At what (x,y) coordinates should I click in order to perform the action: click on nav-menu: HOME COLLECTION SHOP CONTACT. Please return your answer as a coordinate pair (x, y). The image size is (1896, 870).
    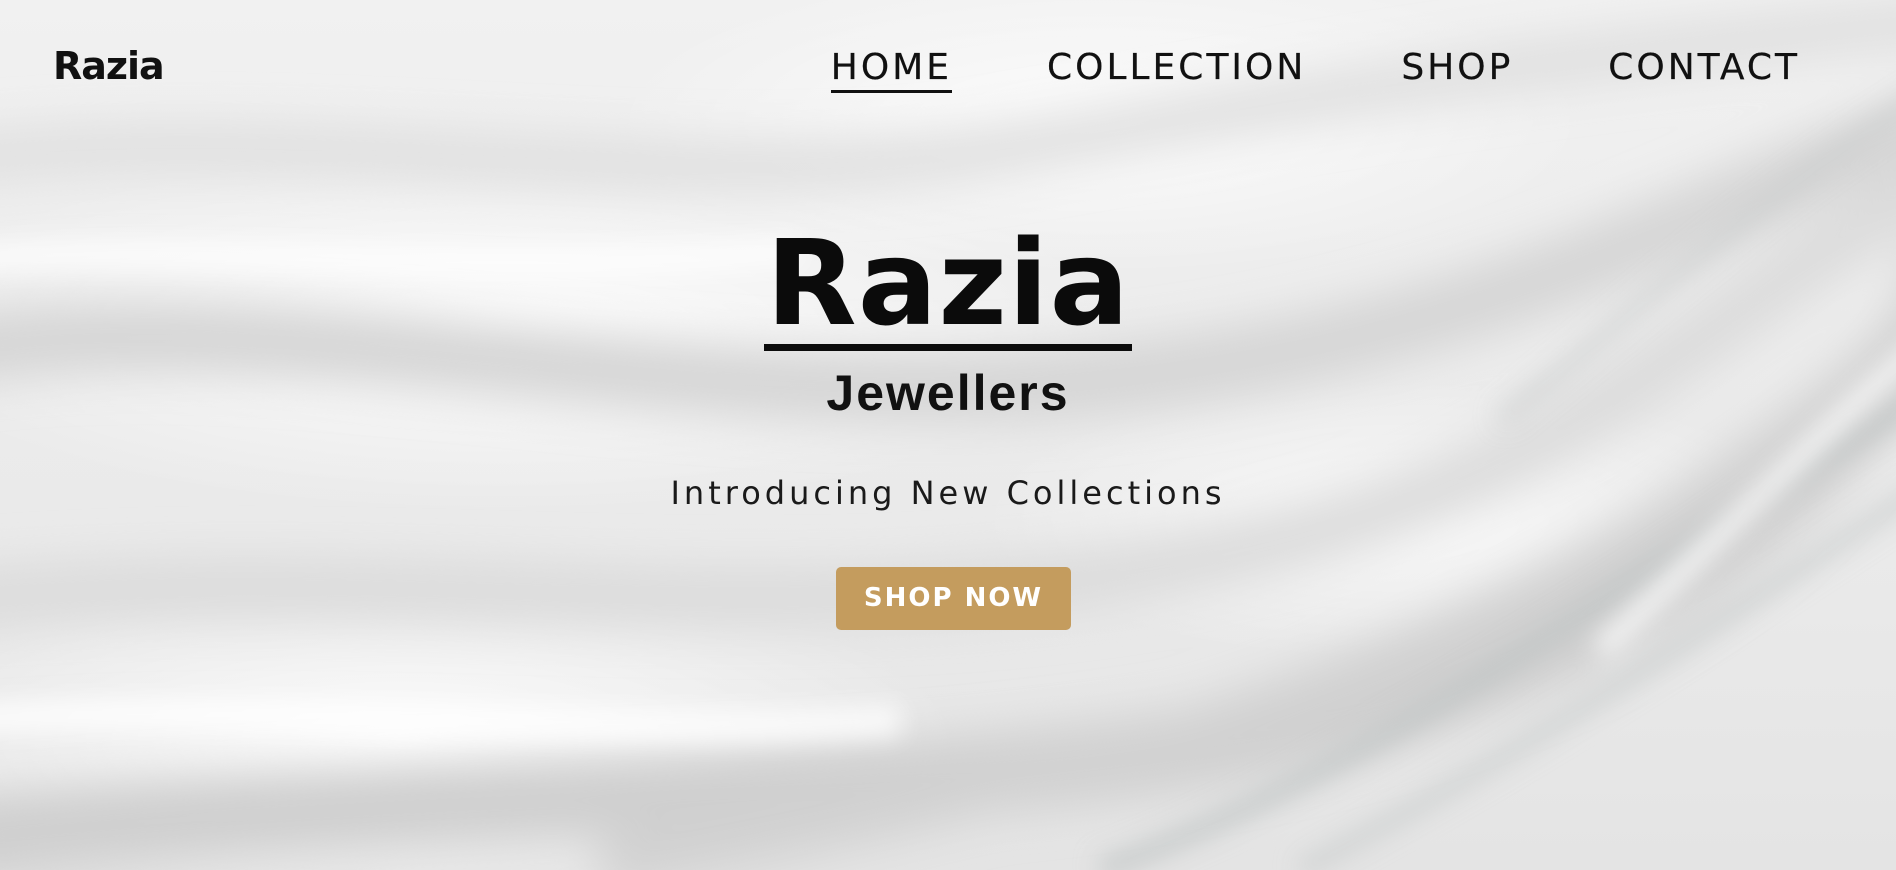
    Looking at the image, I should click on (1268, 69).